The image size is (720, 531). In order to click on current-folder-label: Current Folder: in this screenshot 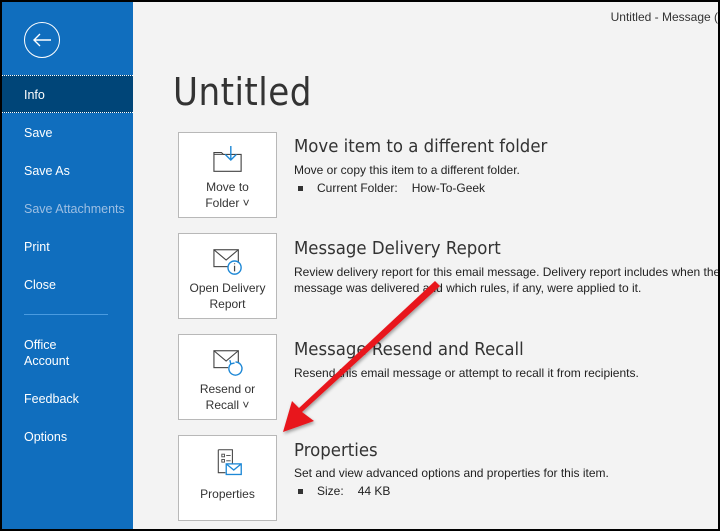, I will do `click(357, 188)`.